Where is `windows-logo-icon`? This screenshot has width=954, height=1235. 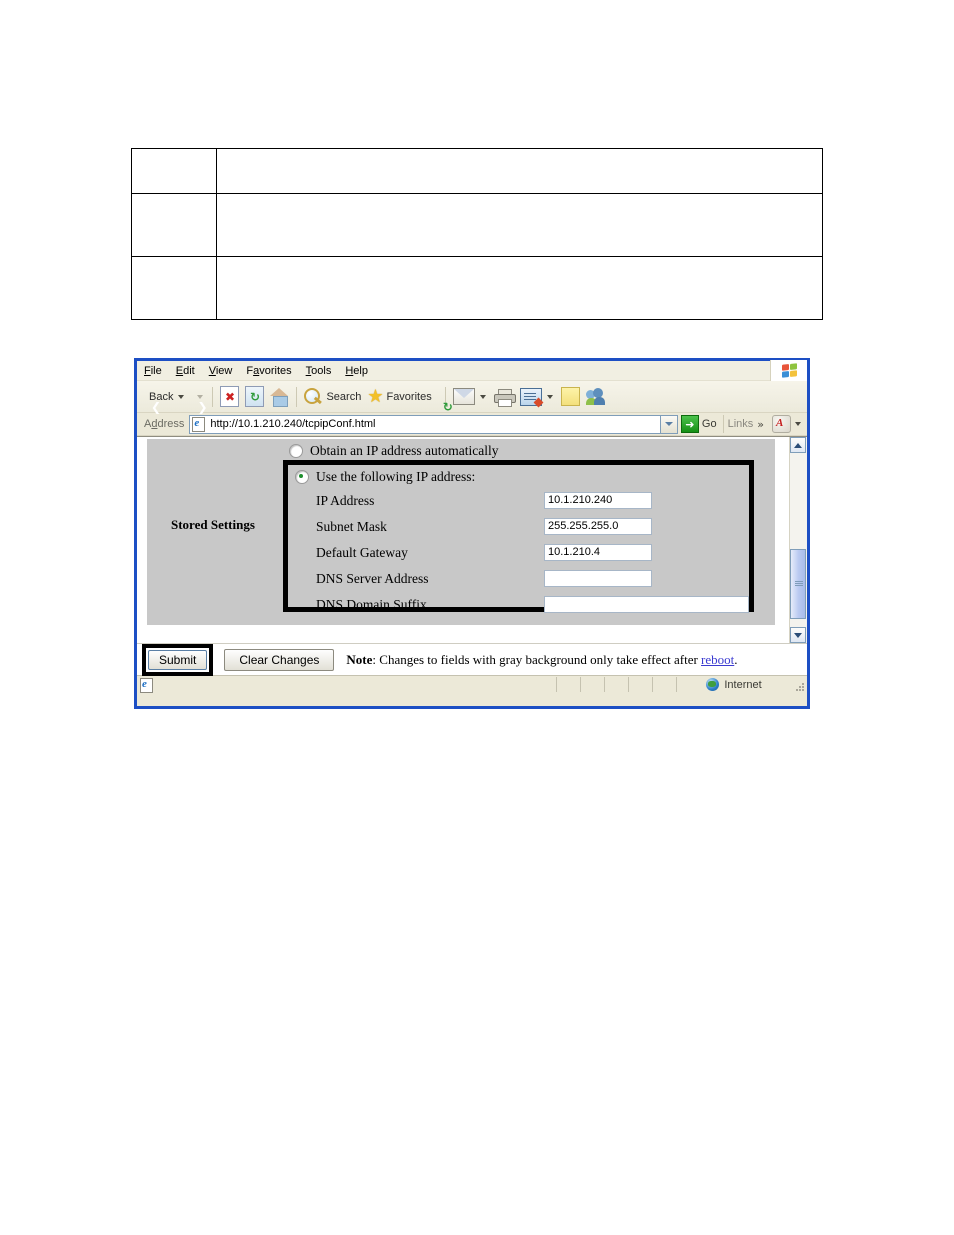 windows-logo-icon is located at coordinates (788, 370).